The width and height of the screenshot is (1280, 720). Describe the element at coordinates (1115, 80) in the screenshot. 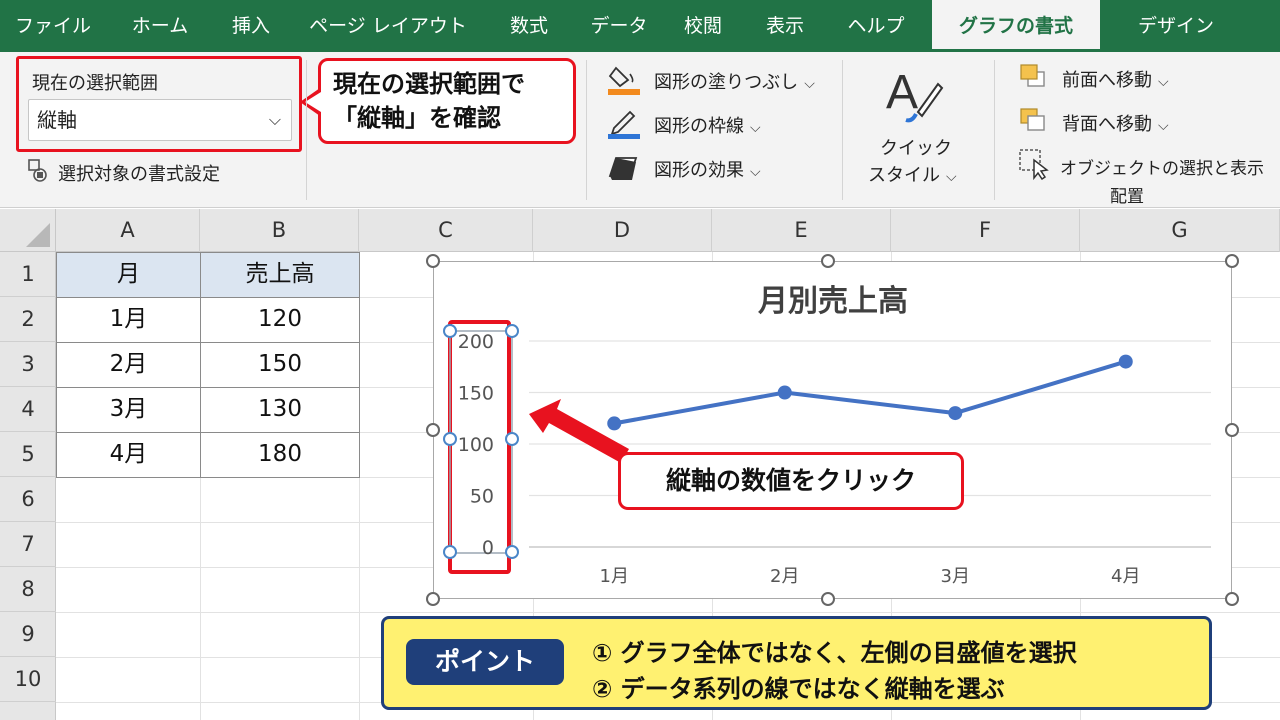

I see `bring-forward-label: 前面へ移動 ⌵` at that location.